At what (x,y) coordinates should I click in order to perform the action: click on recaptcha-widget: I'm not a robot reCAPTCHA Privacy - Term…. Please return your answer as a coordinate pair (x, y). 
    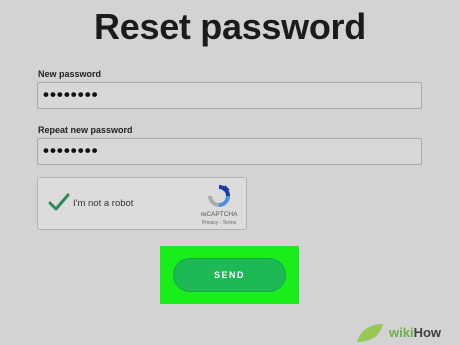
    Looking at the image, I should click on (142, 203).